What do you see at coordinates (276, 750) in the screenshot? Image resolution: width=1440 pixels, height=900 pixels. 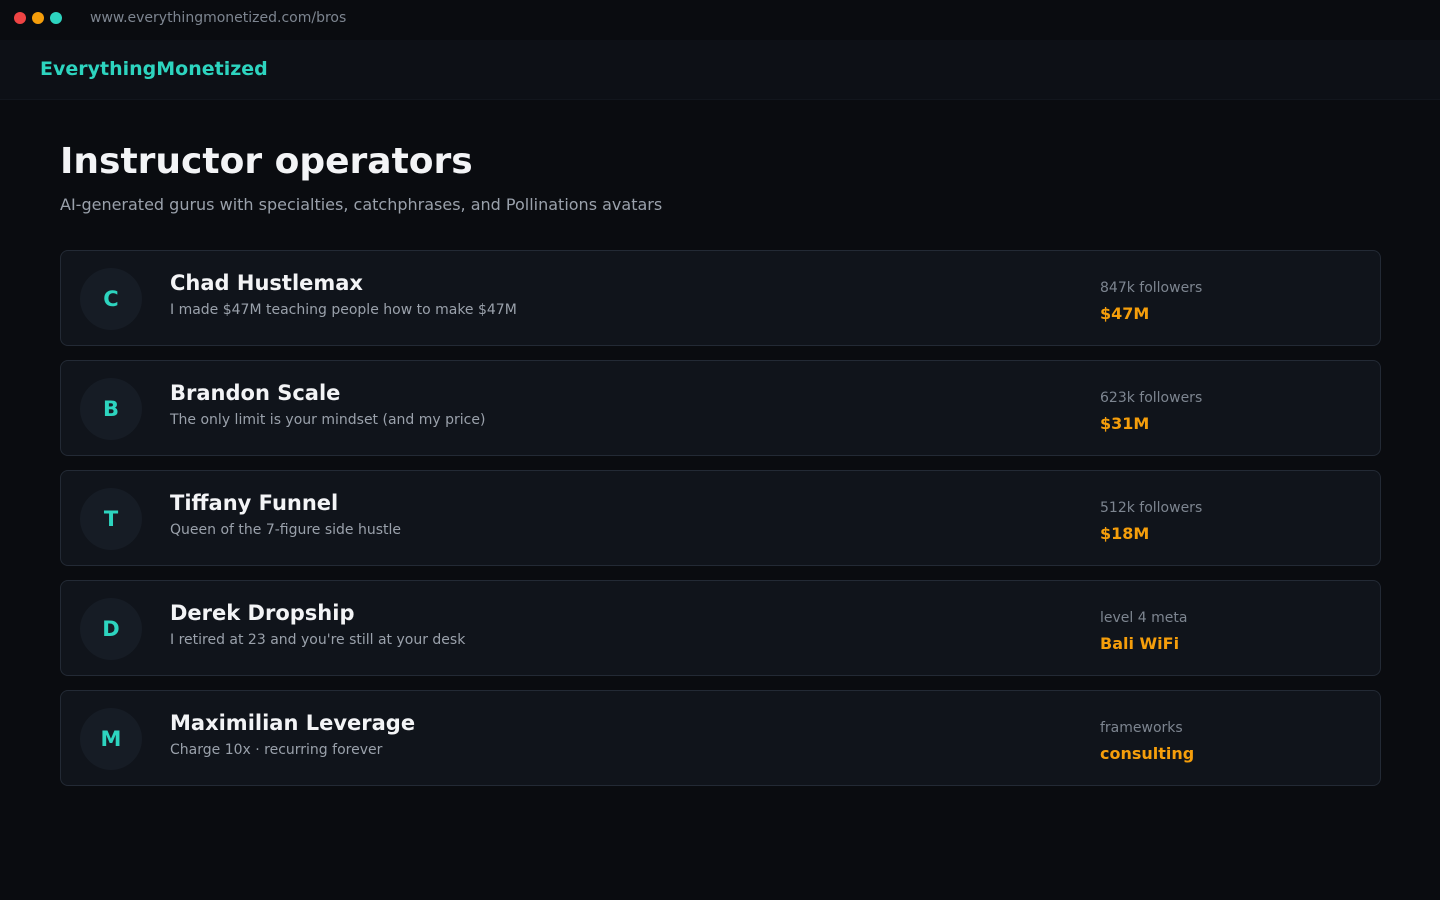 I see `instructor-tagline: Charge 10x · recurring forever` at bounding box center [276, 750].